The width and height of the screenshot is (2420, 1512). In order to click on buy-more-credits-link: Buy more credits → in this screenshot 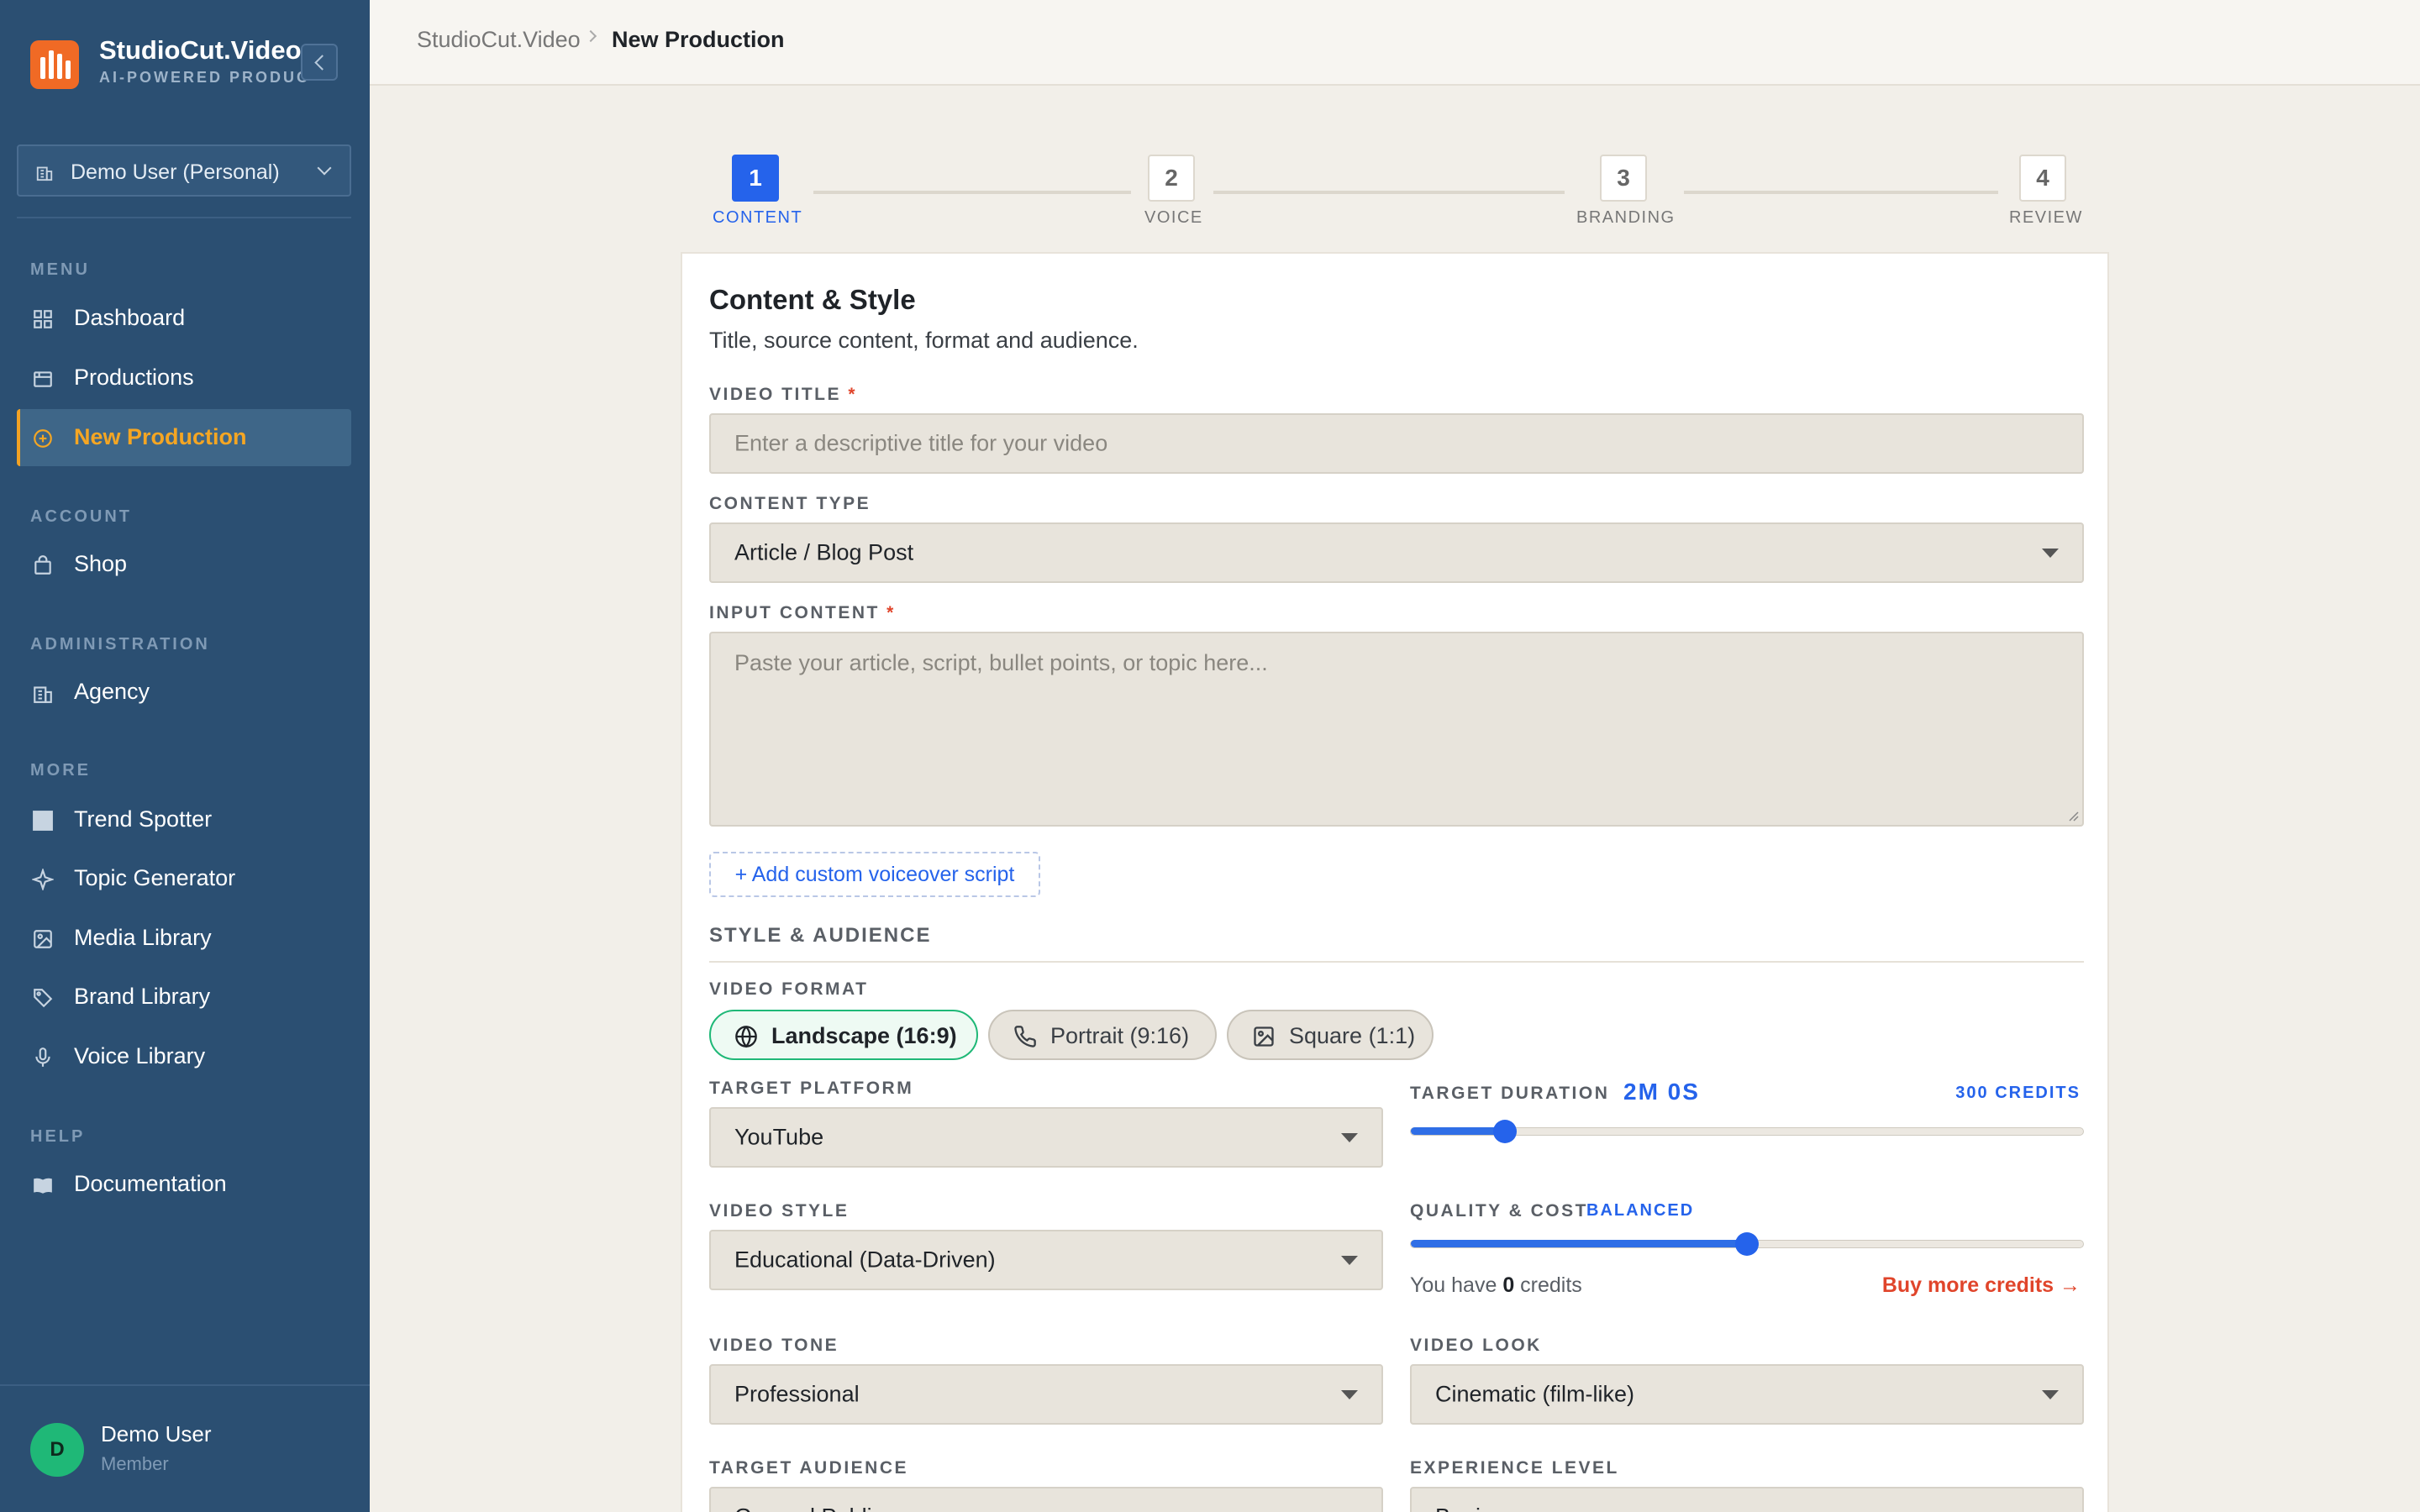, I will do `click(1982, 1285)`.